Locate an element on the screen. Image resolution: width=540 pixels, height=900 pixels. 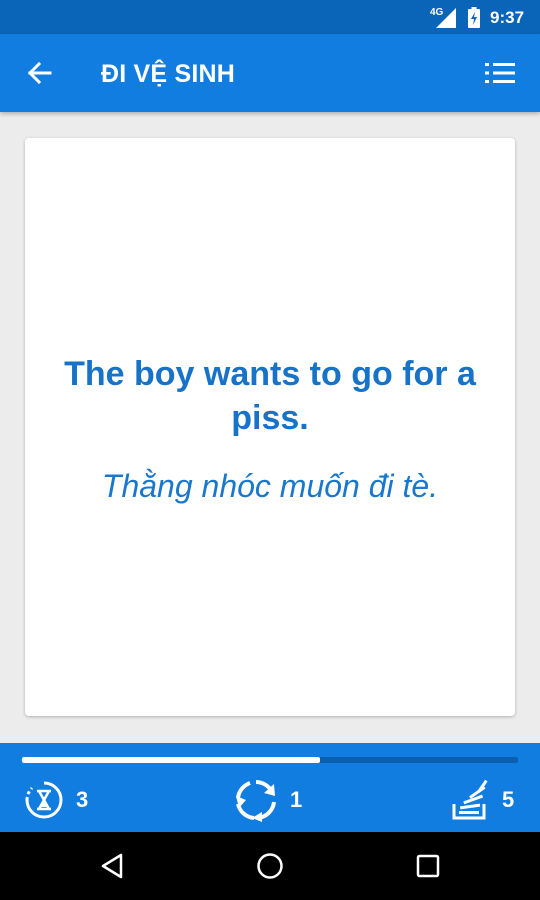
stat-pending: 3 is located at coordinates (56, 800).